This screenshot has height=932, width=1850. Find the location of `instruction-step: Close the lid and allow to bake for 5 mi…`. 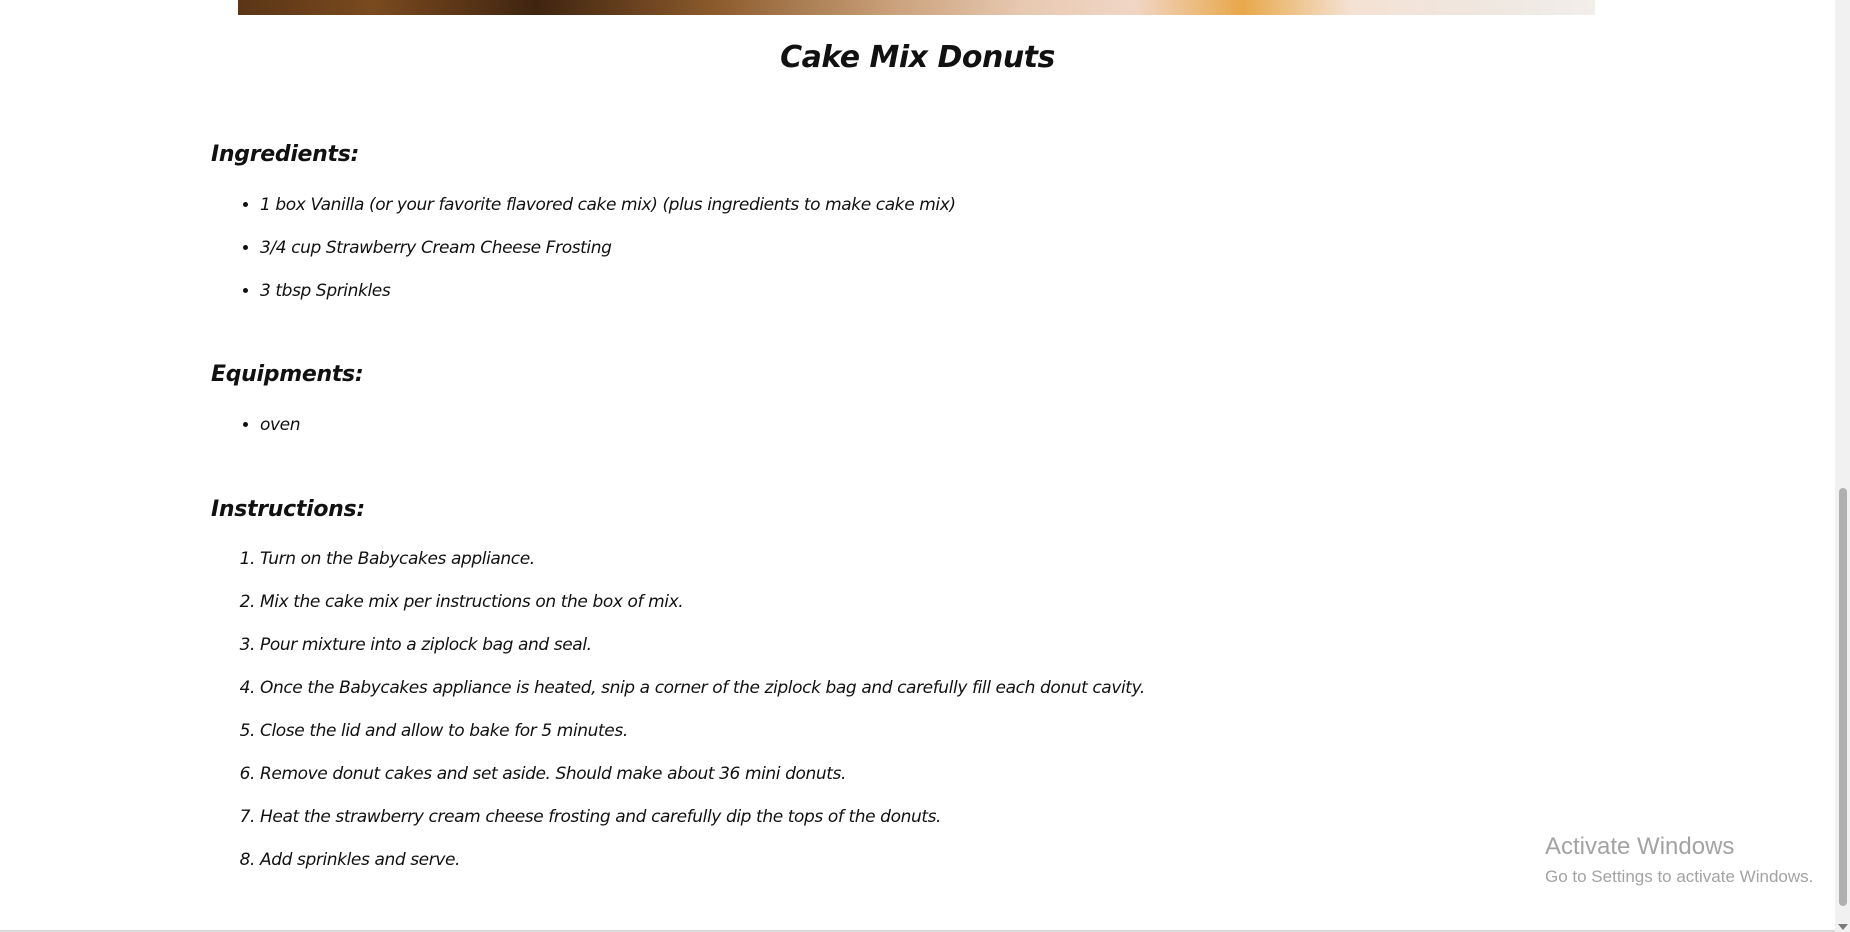

instruction-step: Close the lid and allow to bake for 5 mi… is located at coordinates (702, 734).